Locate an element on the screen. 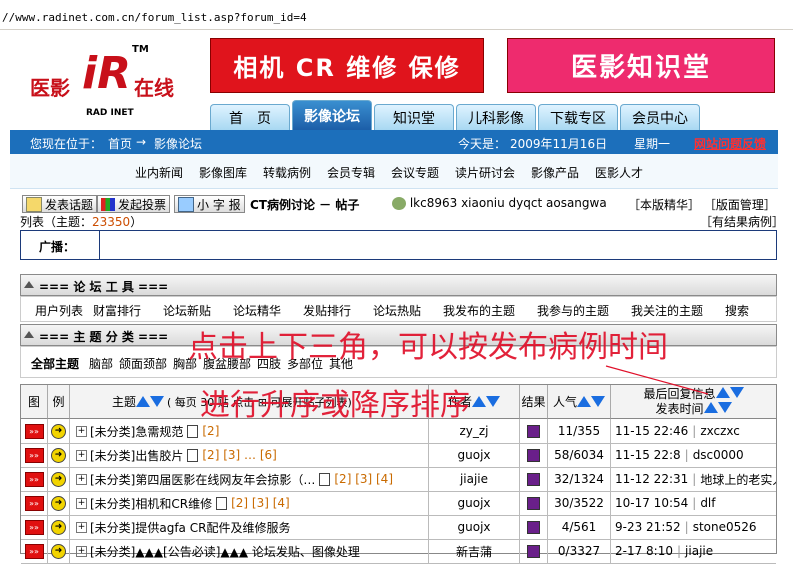 The image size is (793, 564). tool-wealth-rank: 财富排行 is located at coordinates (117, 310).